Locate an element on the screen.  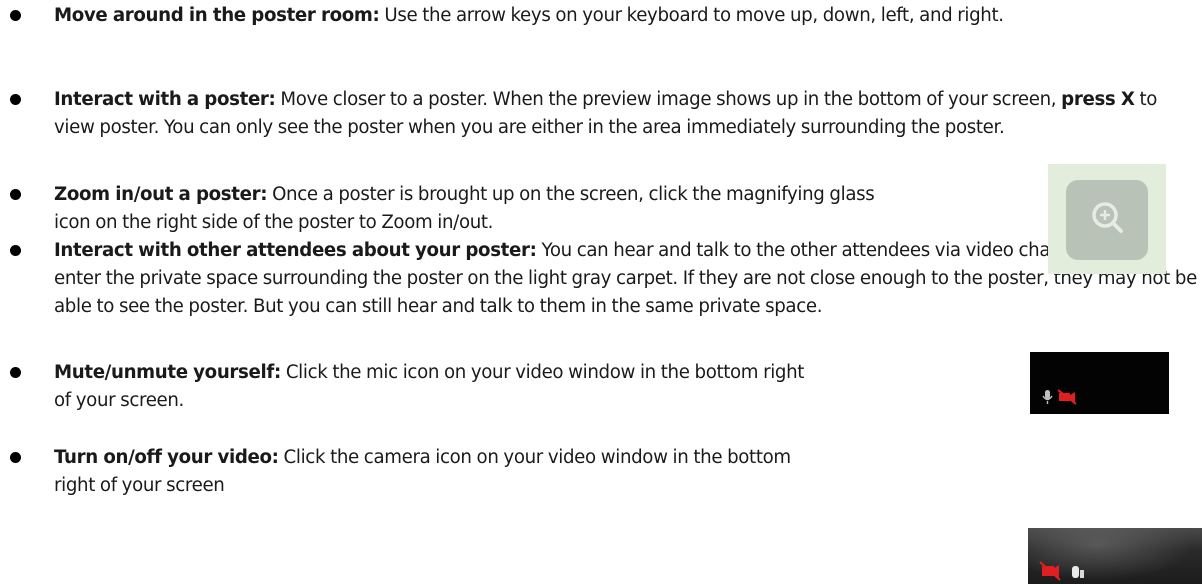
zoom-button-screenshot is located at coordinates (1107, 219).